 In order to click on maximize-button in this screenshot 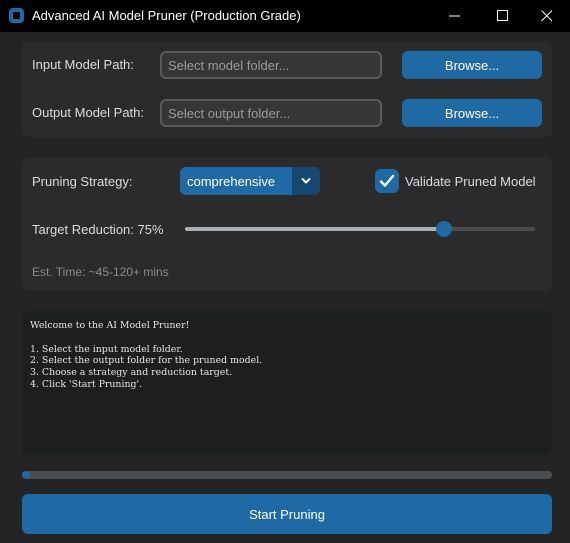, I will do `click(503, 16)`.